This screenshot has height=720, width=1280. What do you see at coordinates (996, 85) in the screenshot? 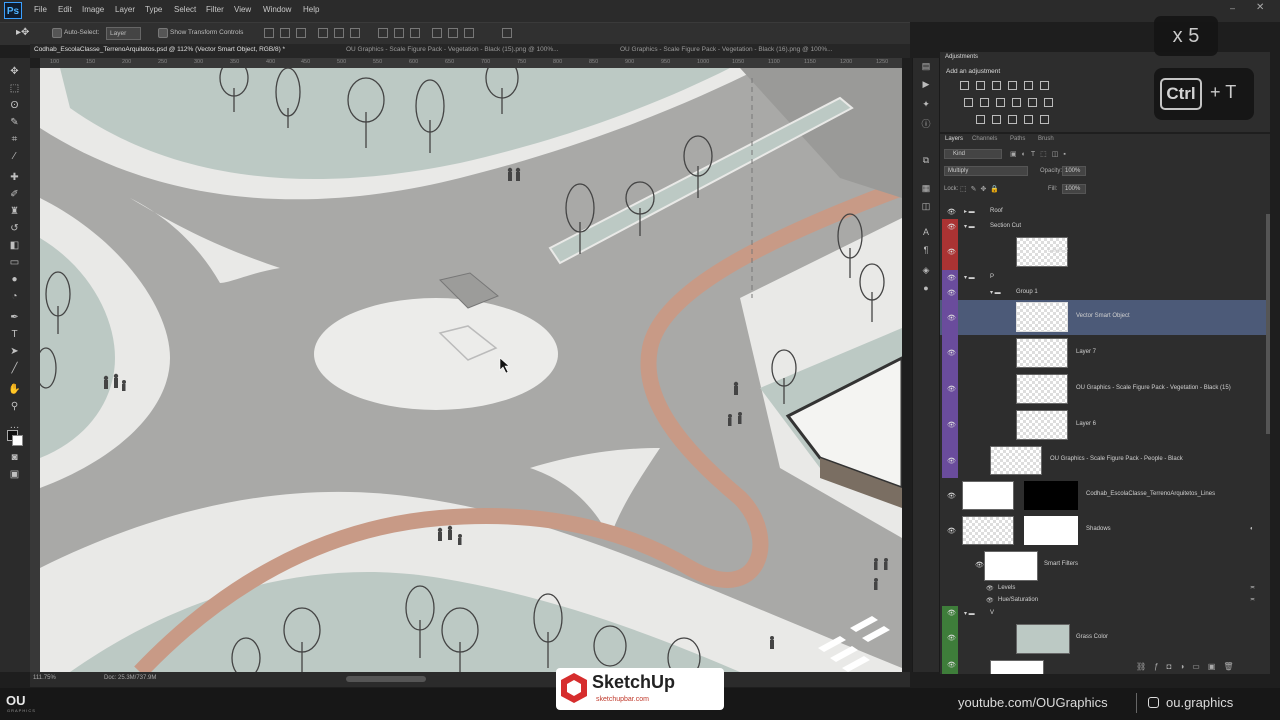
I see `curves-icon` at bounding box center [996, 85].